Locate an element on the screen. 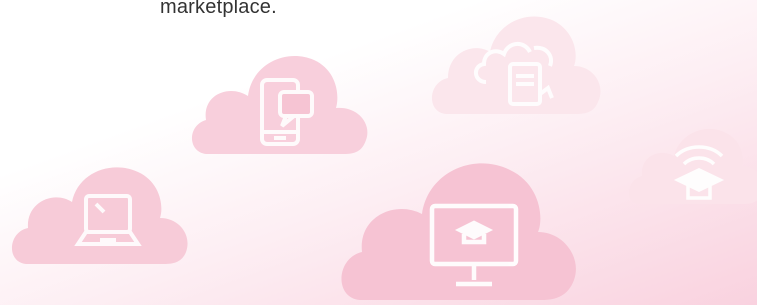 Image resolution: width=757 pixels, height=305 pixels. cloud-laptop is located at coordinates (100, 214).